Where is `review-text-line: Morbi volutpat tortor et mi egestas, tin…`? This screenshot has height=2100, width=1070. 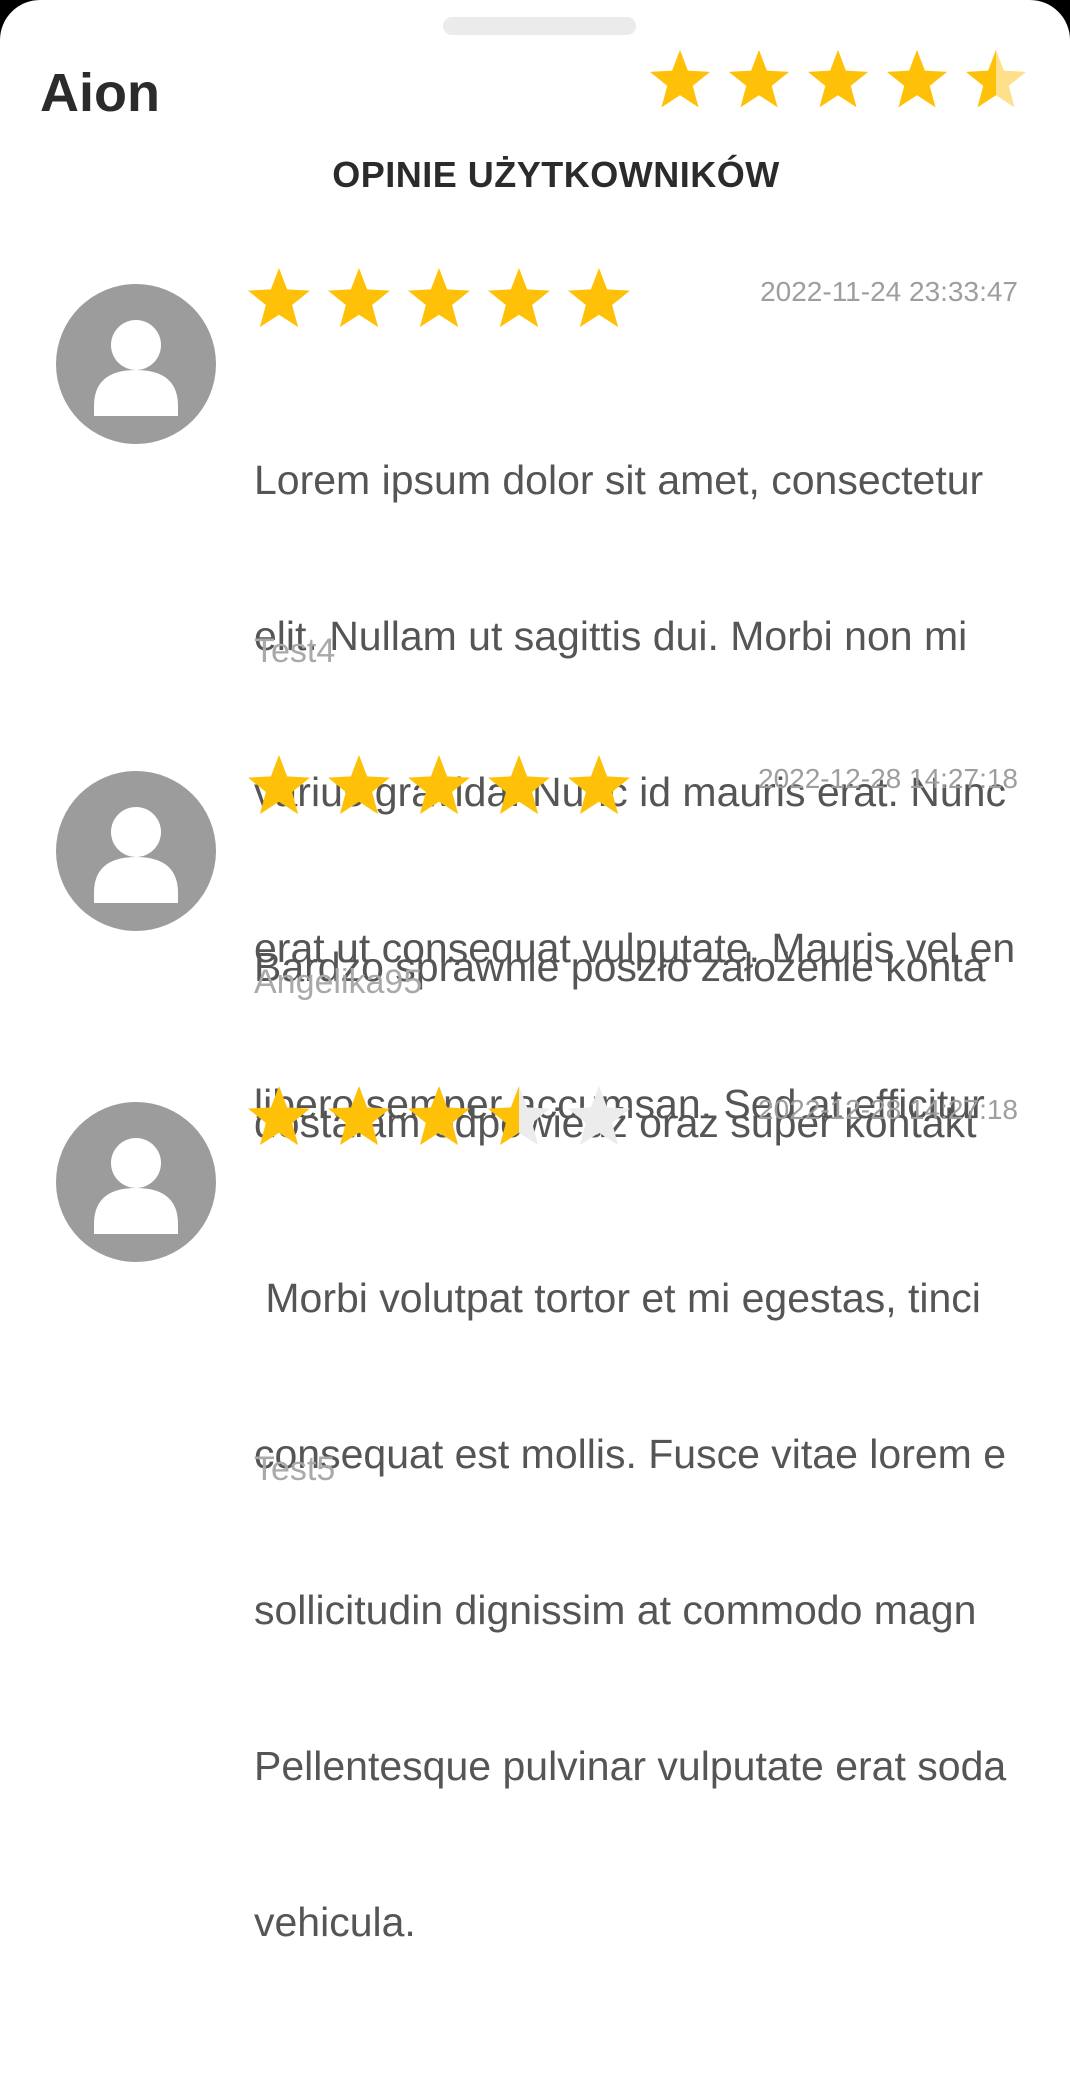 review-text-line: Morbi volutpat tortor et mi egestas, tin… is located at coordinates (617, 1298).